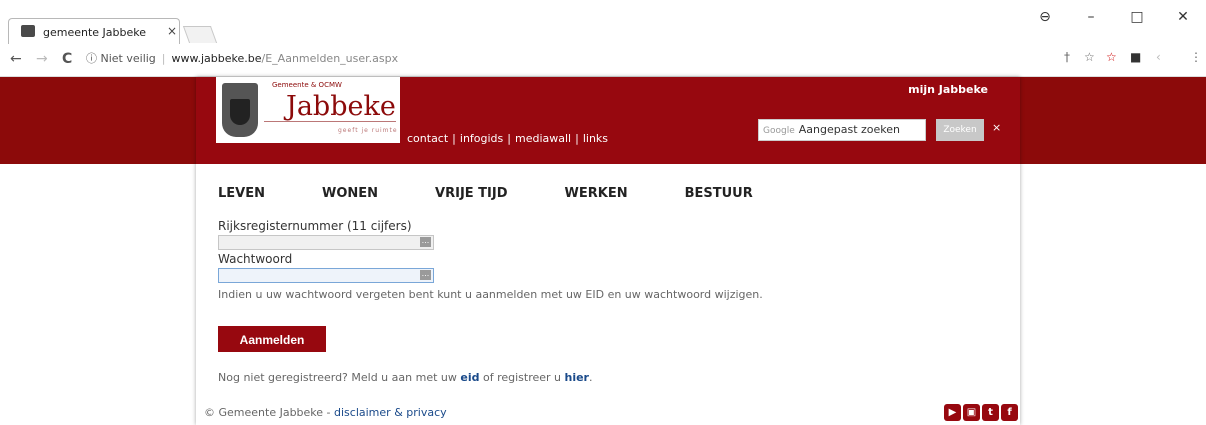 Image resolution: width=1206 pixels, height=425 pixels. I want to click on youtube-icon: ▶, so click(952, 412).